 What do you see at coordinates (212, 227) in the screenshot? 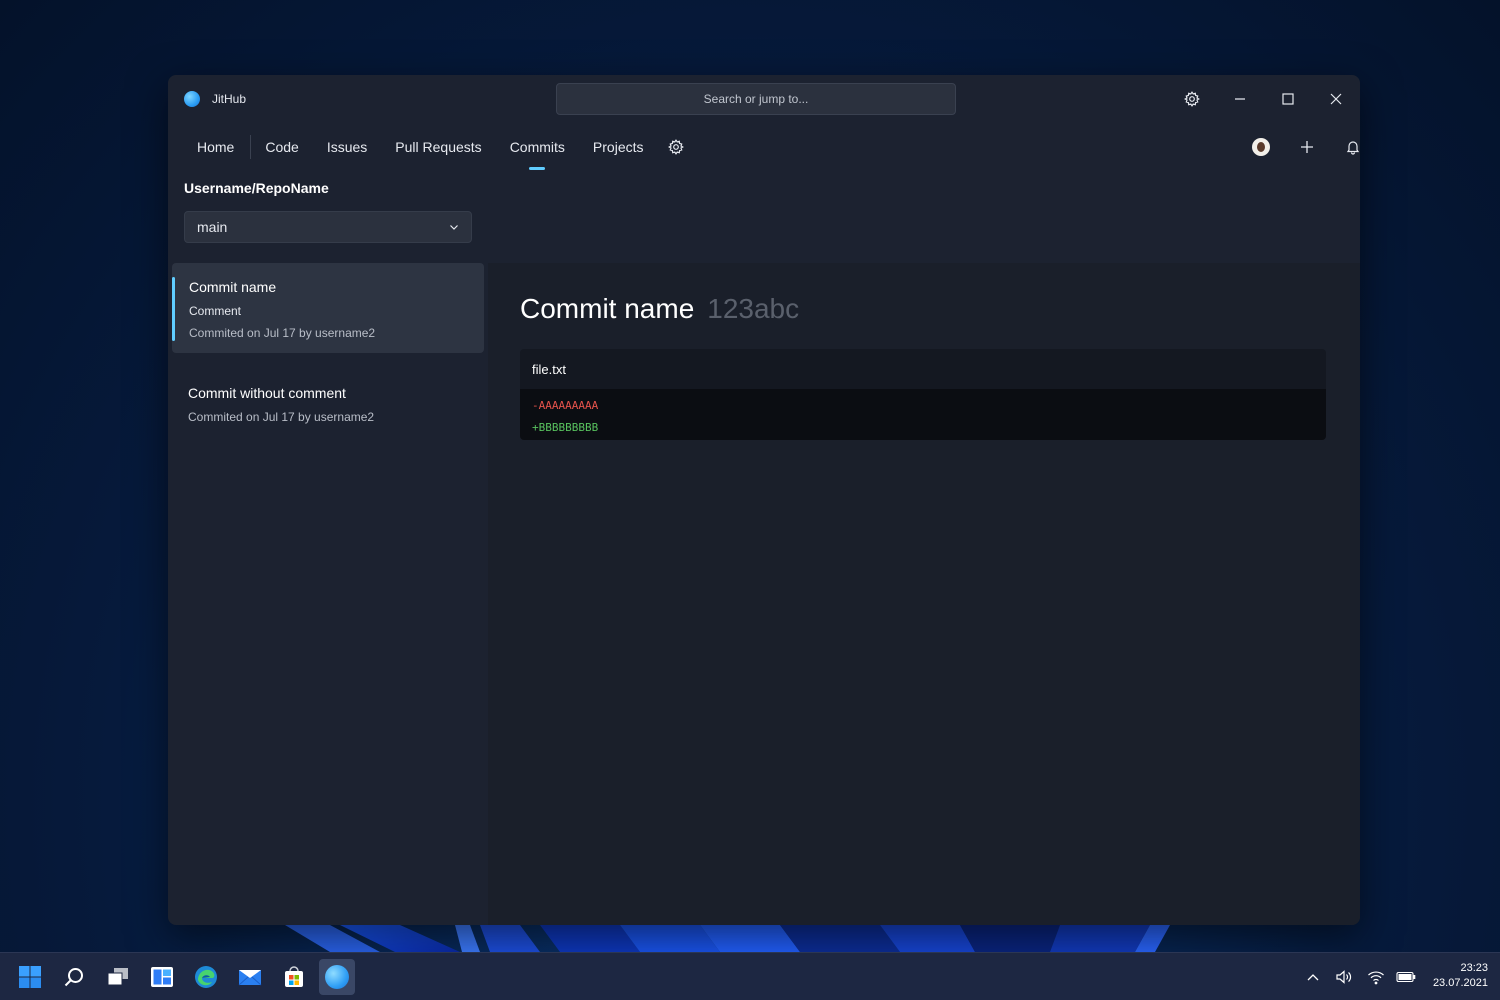
I see `branch-label: main` at bounding box center [212, 227].